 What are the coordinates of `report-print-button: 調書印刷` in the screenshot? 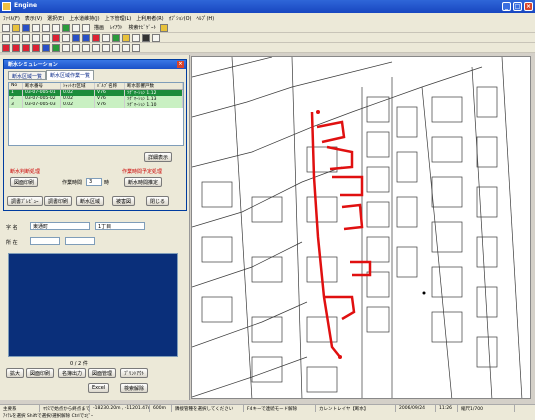 It's located at (58, 201).